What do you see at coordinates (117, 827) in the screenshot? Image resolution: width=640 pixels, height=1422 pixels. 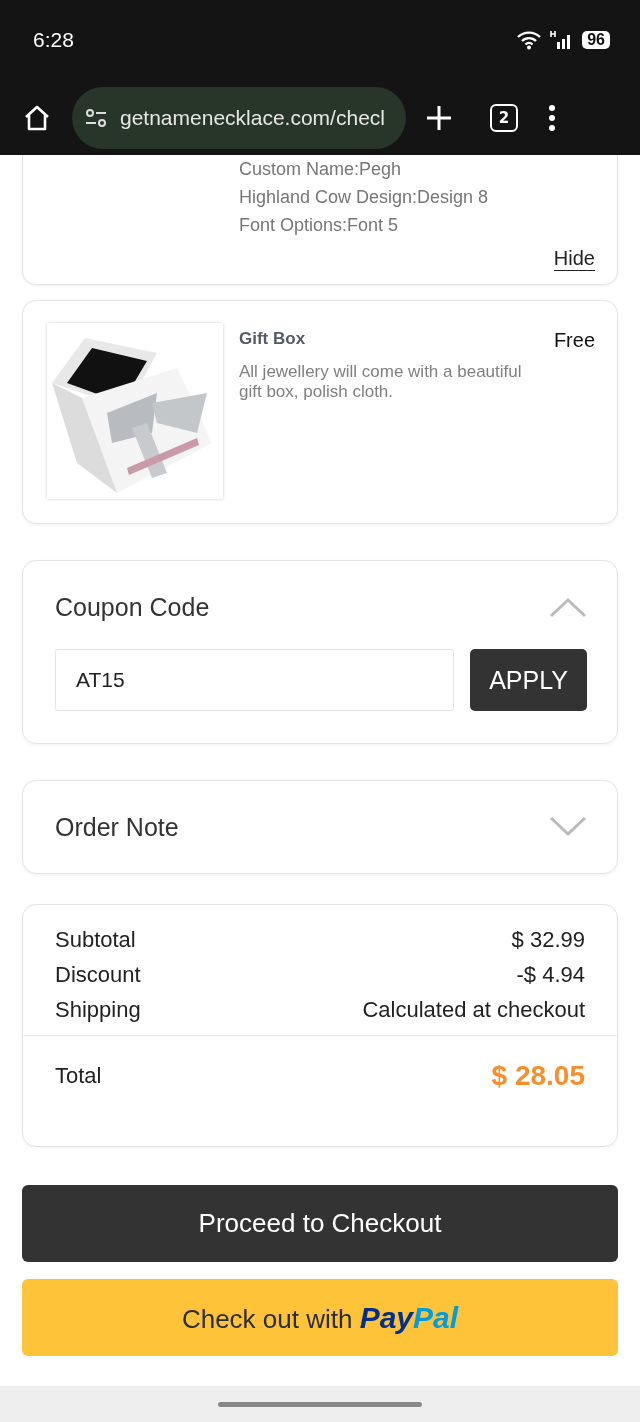 I see `order-note-title: Order Note` at bounding box center [117, 827].